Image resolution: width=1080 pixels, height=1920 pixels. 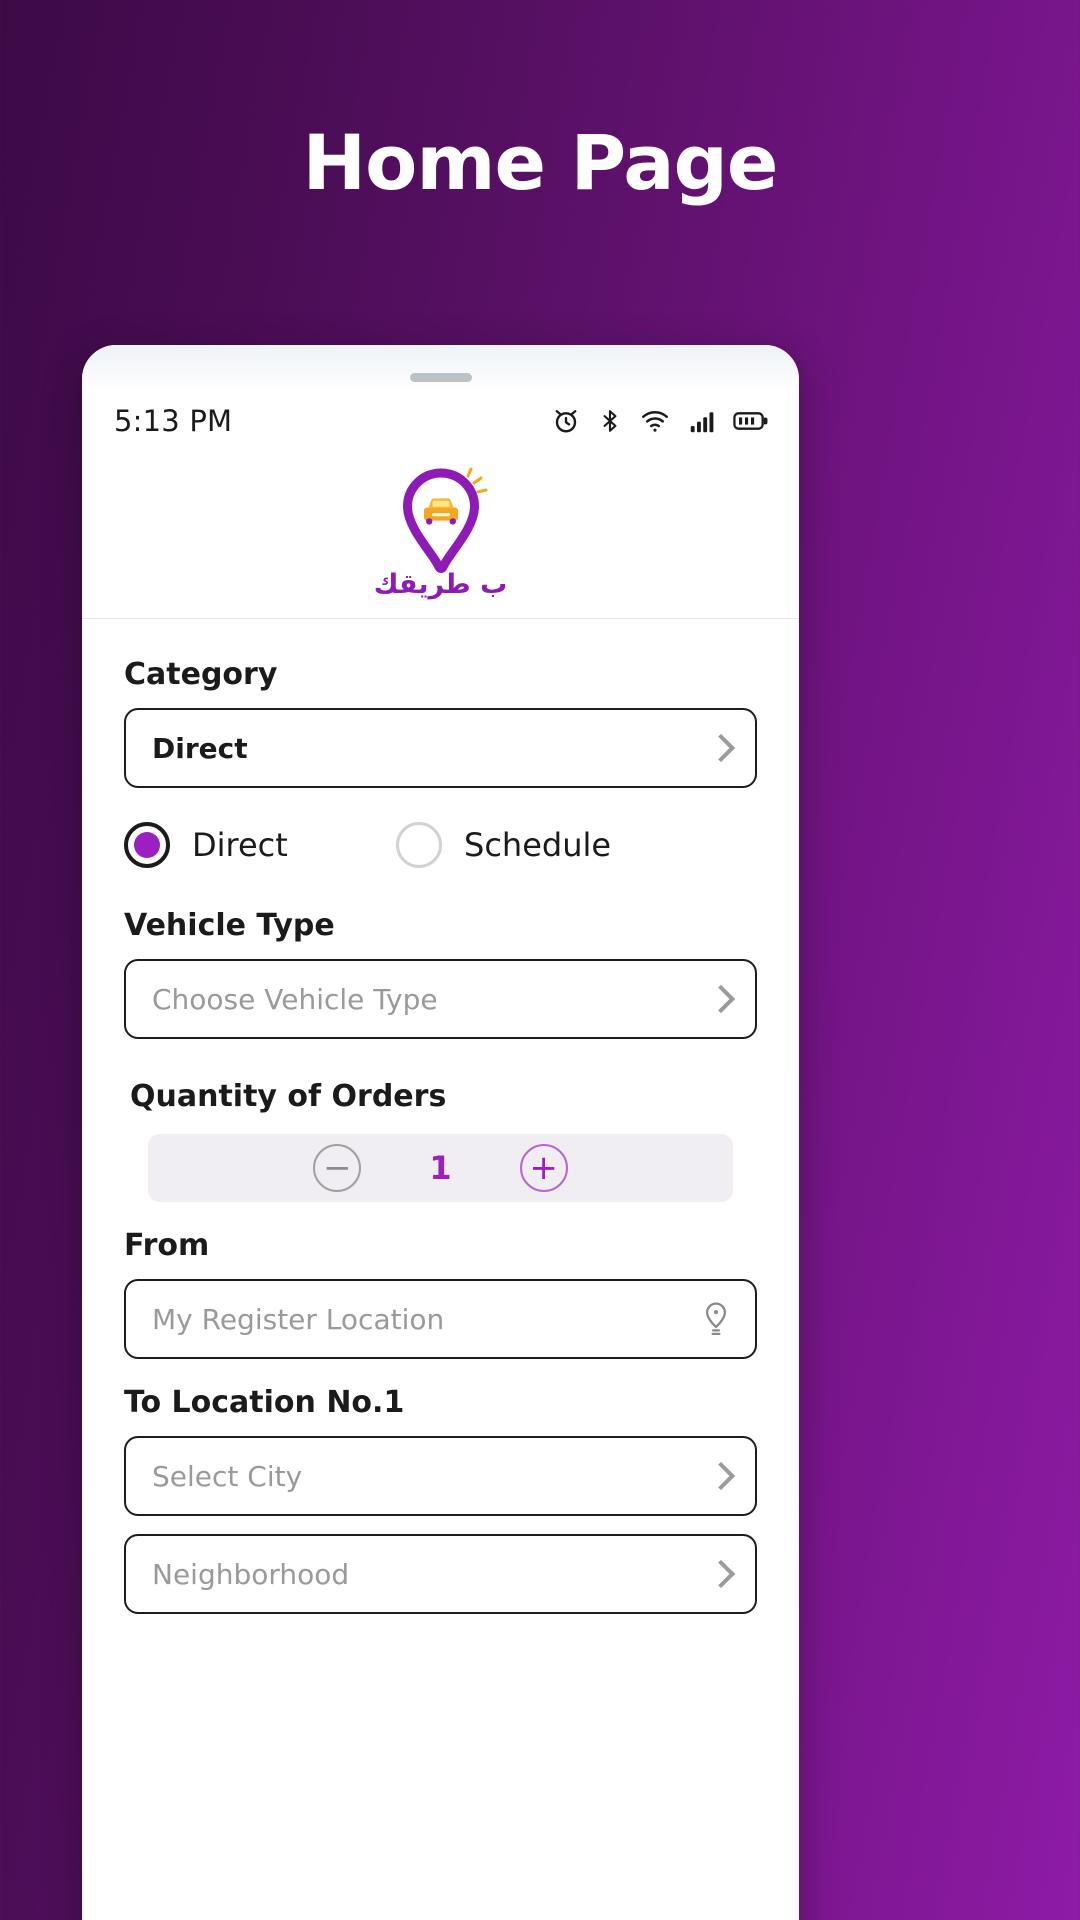 I want to click on quantity-field-group: Quantity of Orders − 1 +, so click(x=440, y=1140).